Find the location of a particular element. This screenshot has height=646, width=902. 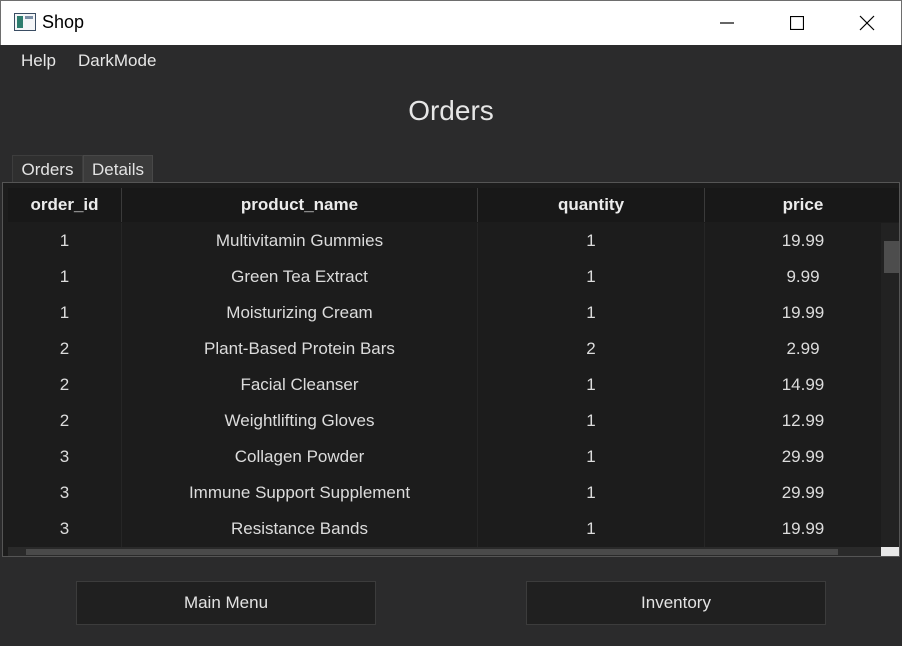

cell-product-name: Facial Cleanser is located at coordinates (300, 385).